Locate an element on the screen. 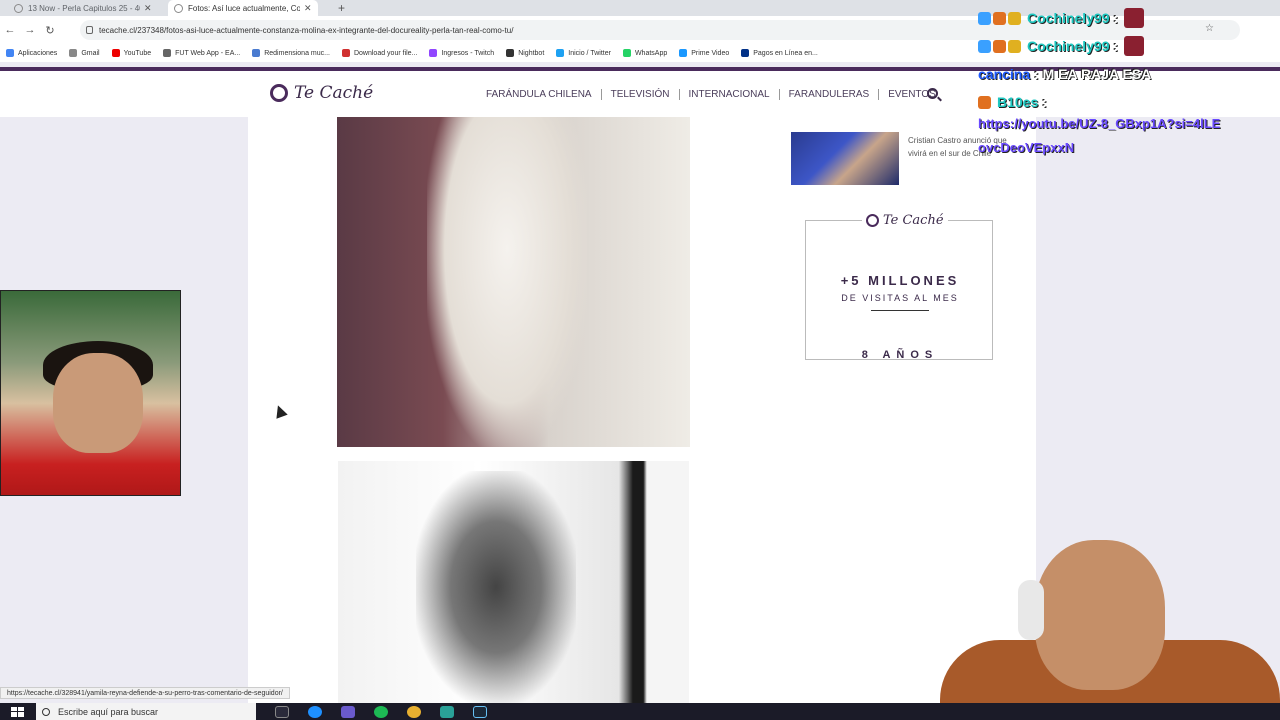  google-icon is located at coordinates (73, 53).